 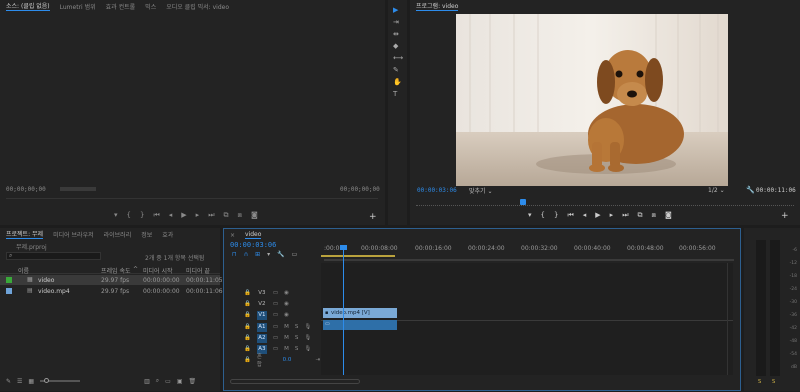 What do you see at coordinates (19, 381) in the screenshot?
I see `list-view-icon: ☰` at bounding box center [19, 381].